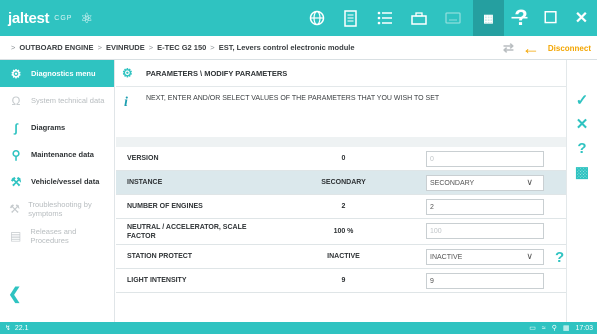  I want to click on param-input-number-of-engines: 2, so click(485, 207).